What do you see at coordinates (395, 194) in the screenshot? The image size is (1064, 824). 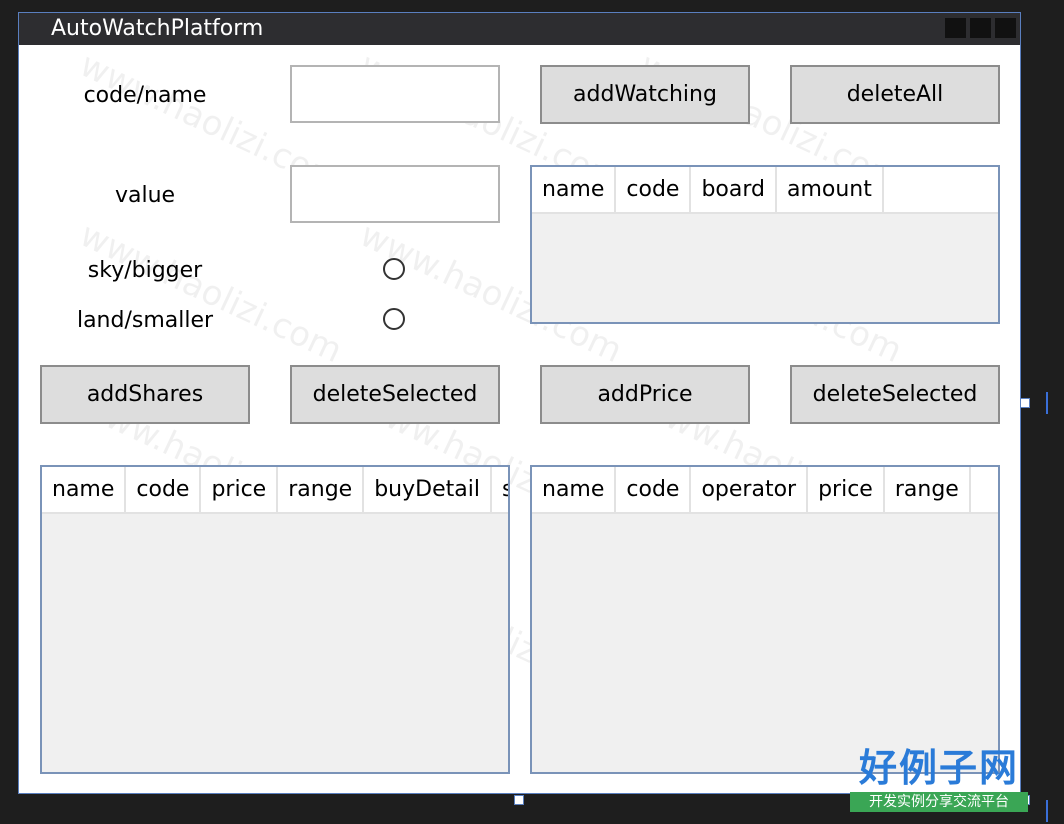 I see `value-input` at bounding box center [395, 194].